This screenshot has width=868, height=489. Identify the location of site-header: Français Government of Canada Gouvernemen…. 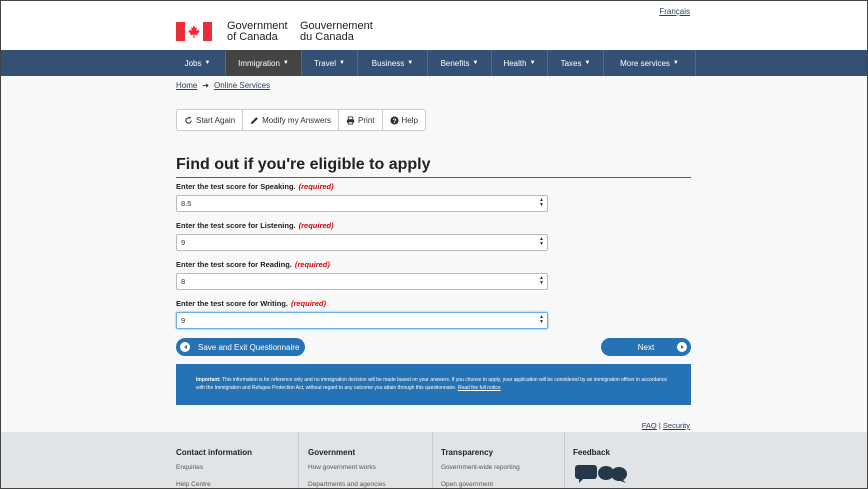
(434, 25).